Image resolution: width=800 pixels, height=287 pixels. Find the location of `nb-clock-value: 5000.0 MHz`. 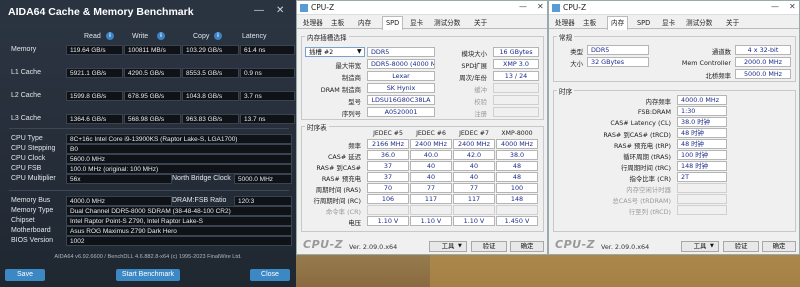

nb-clock-value: 5000.0 MHz is located at coordinates (263, 179).